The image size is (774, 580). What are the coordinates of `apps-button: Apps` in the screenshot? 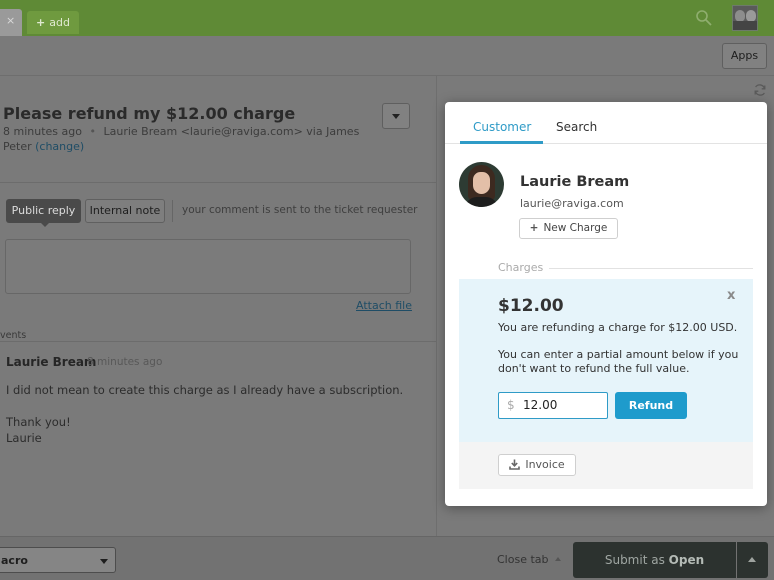 It's located at (744, 56).